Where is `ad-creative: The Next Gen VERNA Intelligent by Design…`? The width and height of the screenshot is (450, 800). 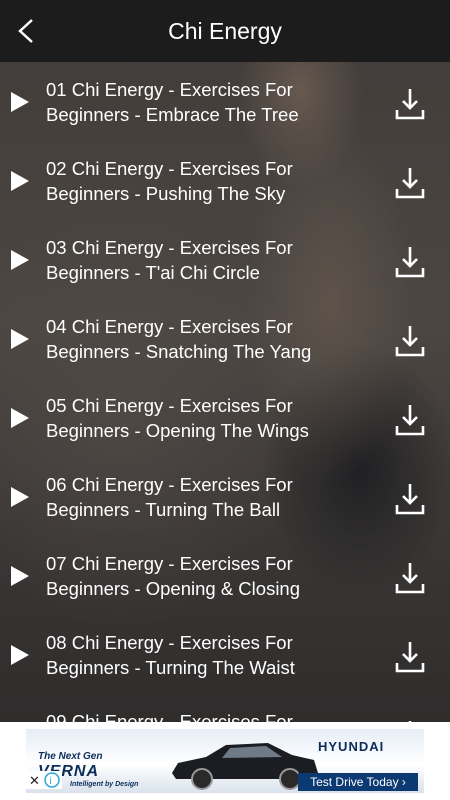
ad-creative: The Next Gen VERNA Intelligent by Design… is located at coordinates (225, 761).